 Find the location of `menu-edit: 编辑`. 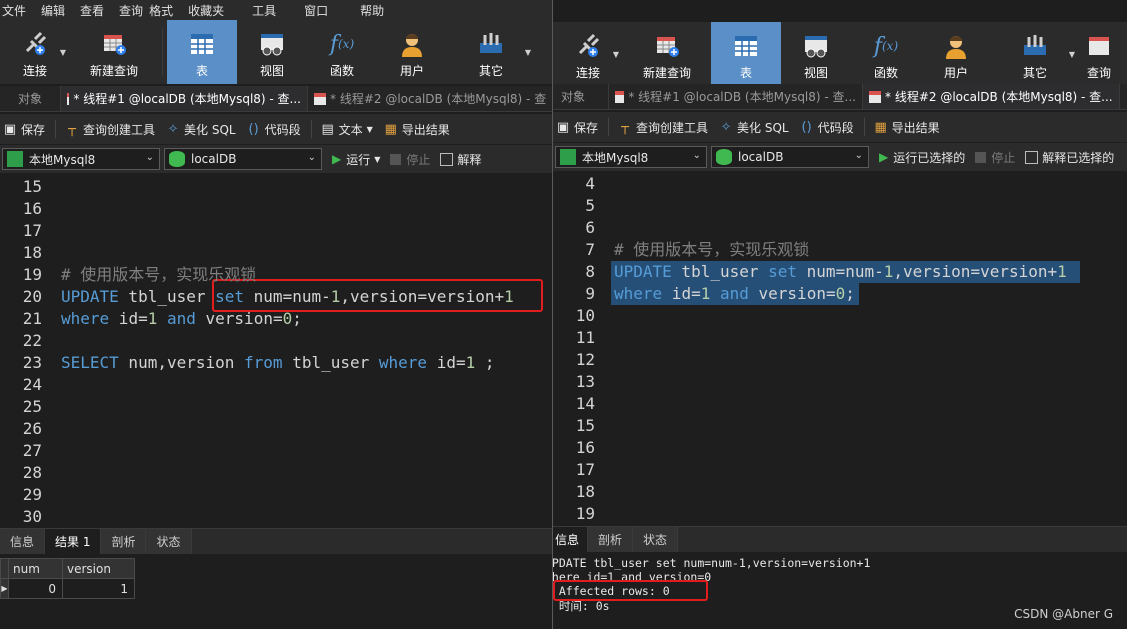

menu-edit: 编辑 is located at coordinates (58, 10).